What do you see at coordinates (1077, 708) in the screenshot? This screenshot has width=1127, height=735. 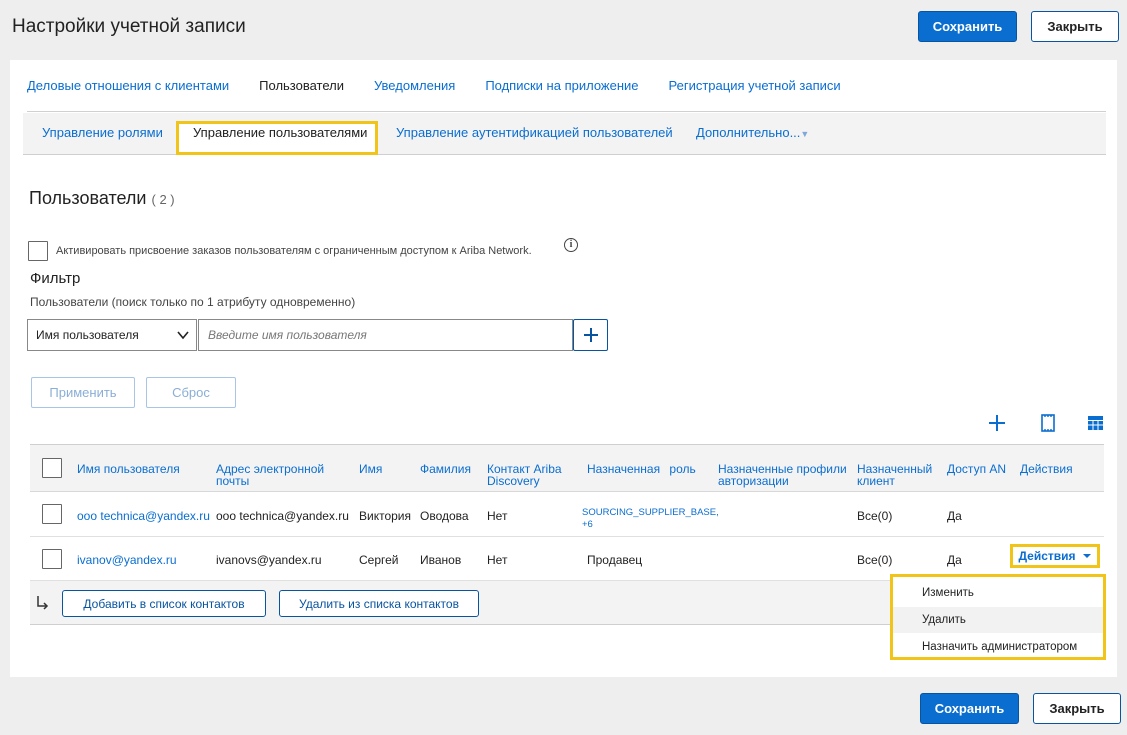 I see `close-button-bottom: Закрыть` at bounding box center [1077, 708].